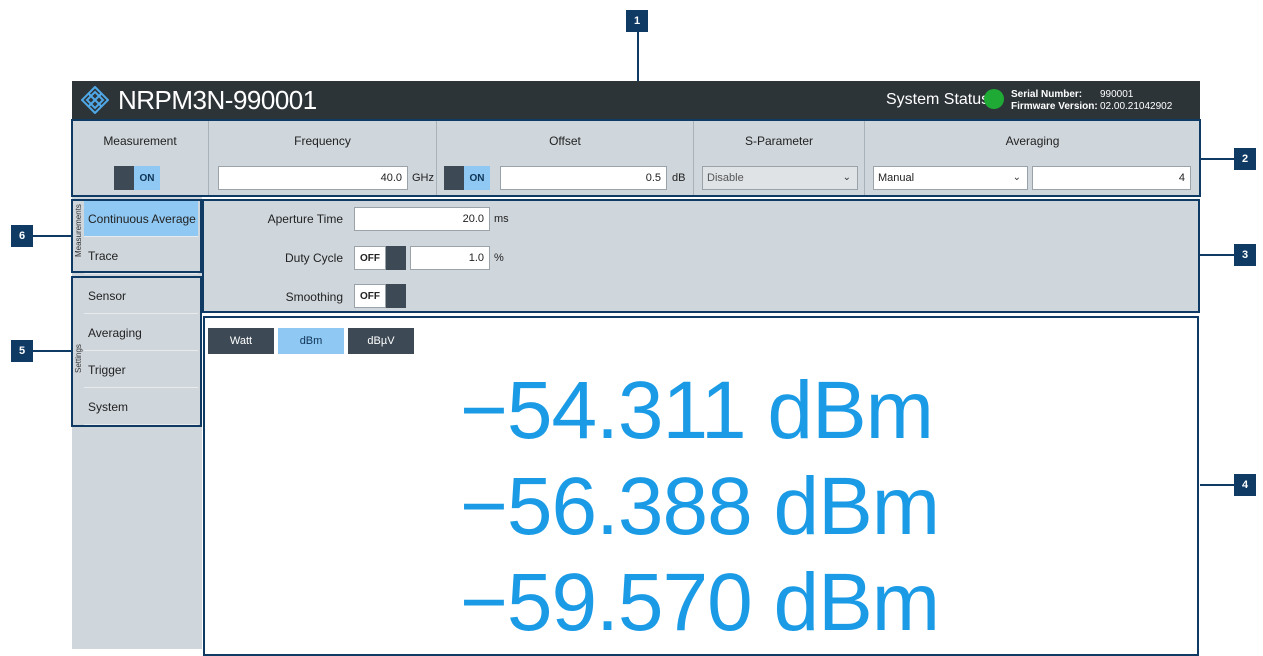  What do you see at coordinates (52, 236) in the screenshot?
I see `callout-6-leader` at bounding box center [52, 236].